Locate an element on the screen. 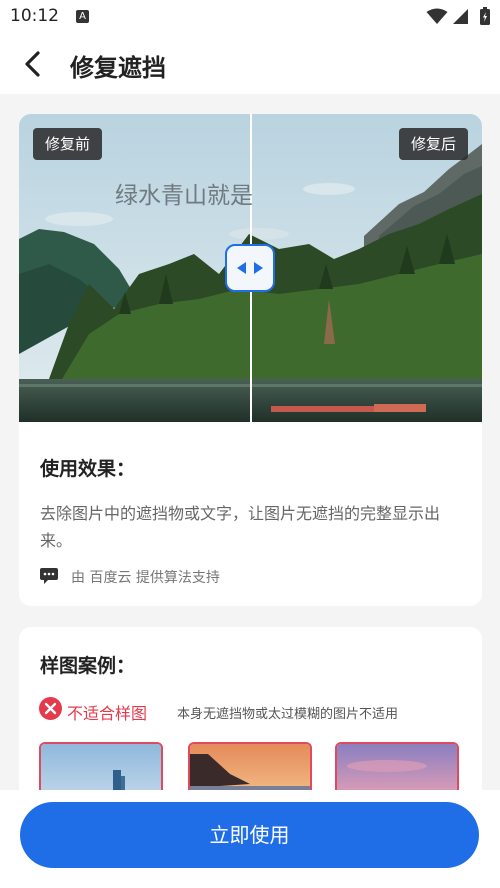 The image size is (500, 888). message-icon is located at coordinates (49, 576).